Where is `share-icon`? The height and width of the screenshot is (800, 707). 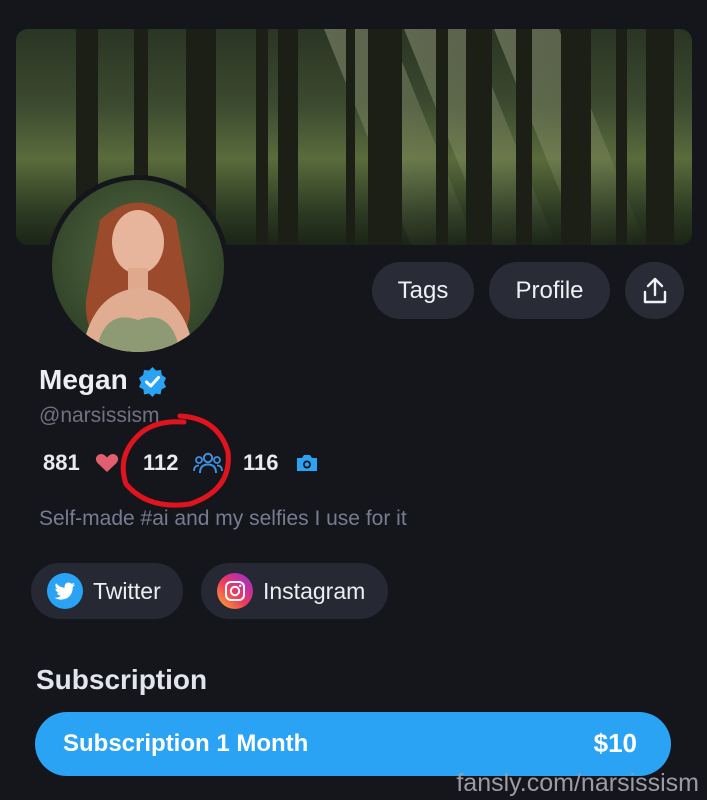 share-icon is located at coordinates (654, 290).